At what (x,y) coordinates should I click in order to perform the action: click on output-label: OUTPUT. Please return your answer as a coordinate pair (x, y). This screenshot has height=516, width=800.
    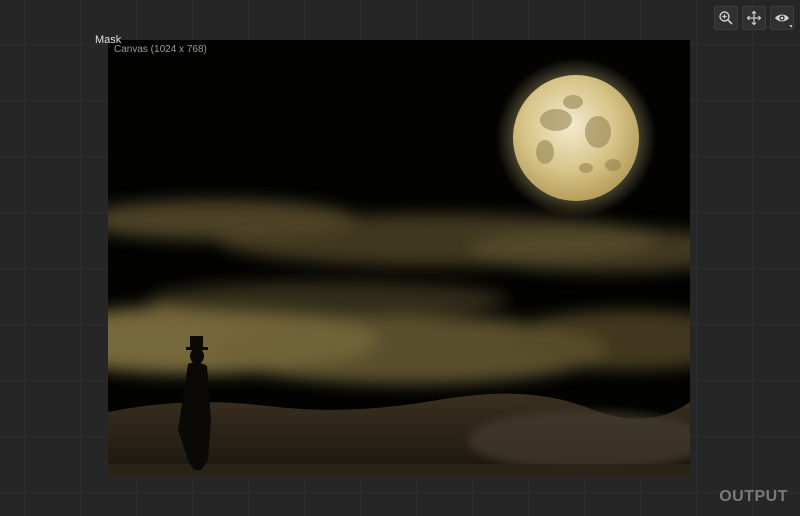
    Looking at the image, I should click on (753, 496).